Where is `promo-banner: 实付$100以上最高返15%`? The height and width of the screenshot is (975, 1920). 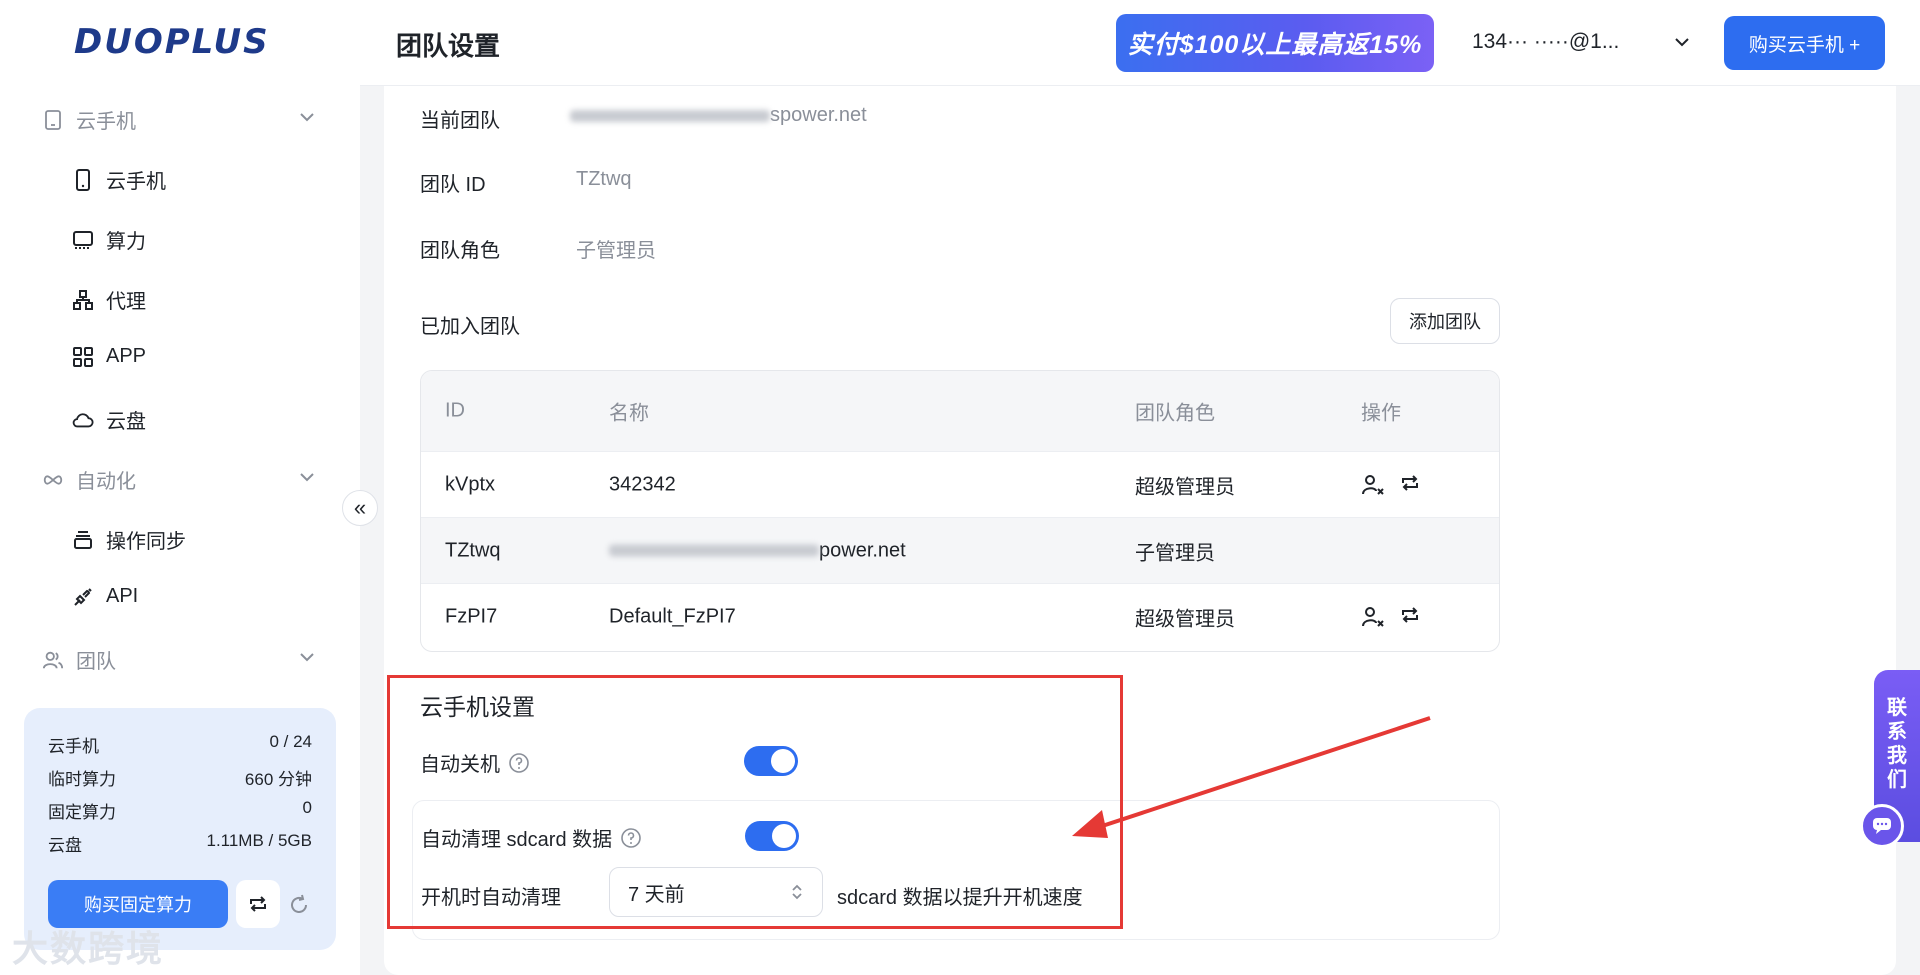
promo-banner: 实付$100以上最高返15% is located at coordinates (1275, 43).